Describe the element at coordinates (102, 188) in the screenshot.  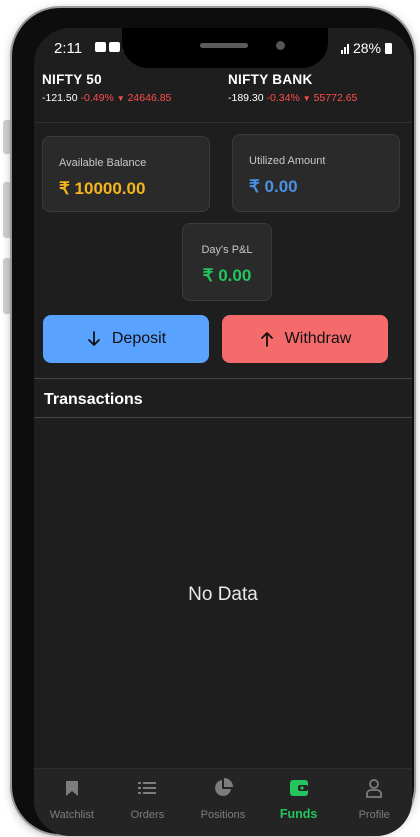
I see `available-balance-value: ₹ 10000.00` at that location.